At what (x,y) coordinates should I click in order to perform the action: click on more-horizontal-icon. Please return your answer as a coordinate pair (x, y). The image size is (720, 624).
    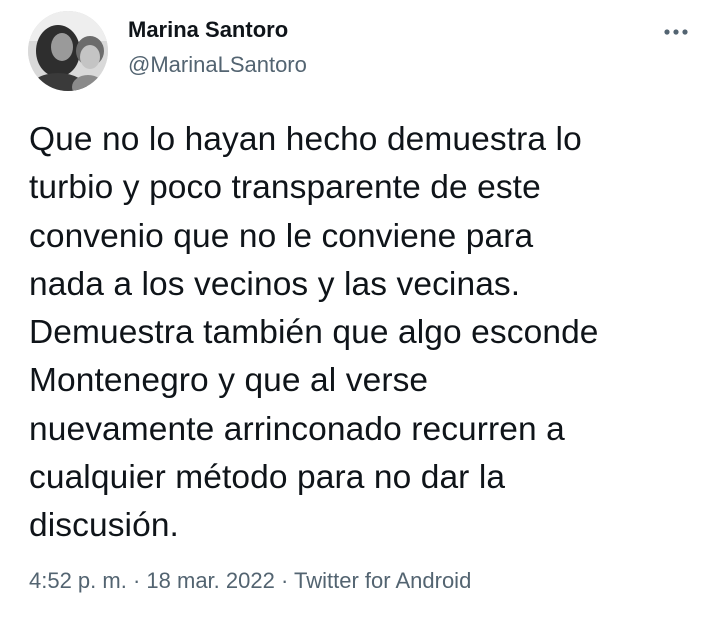
    Looking at the image, I should click on (676, 32).